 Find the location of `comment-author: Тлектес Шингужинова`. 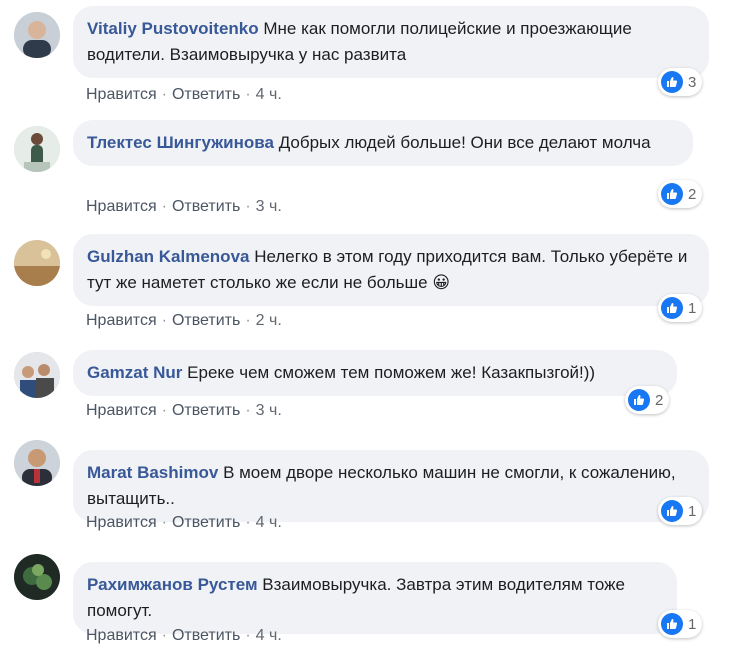

comment-author: Тлектес Шингужинова is located at coordinates (180, 142).